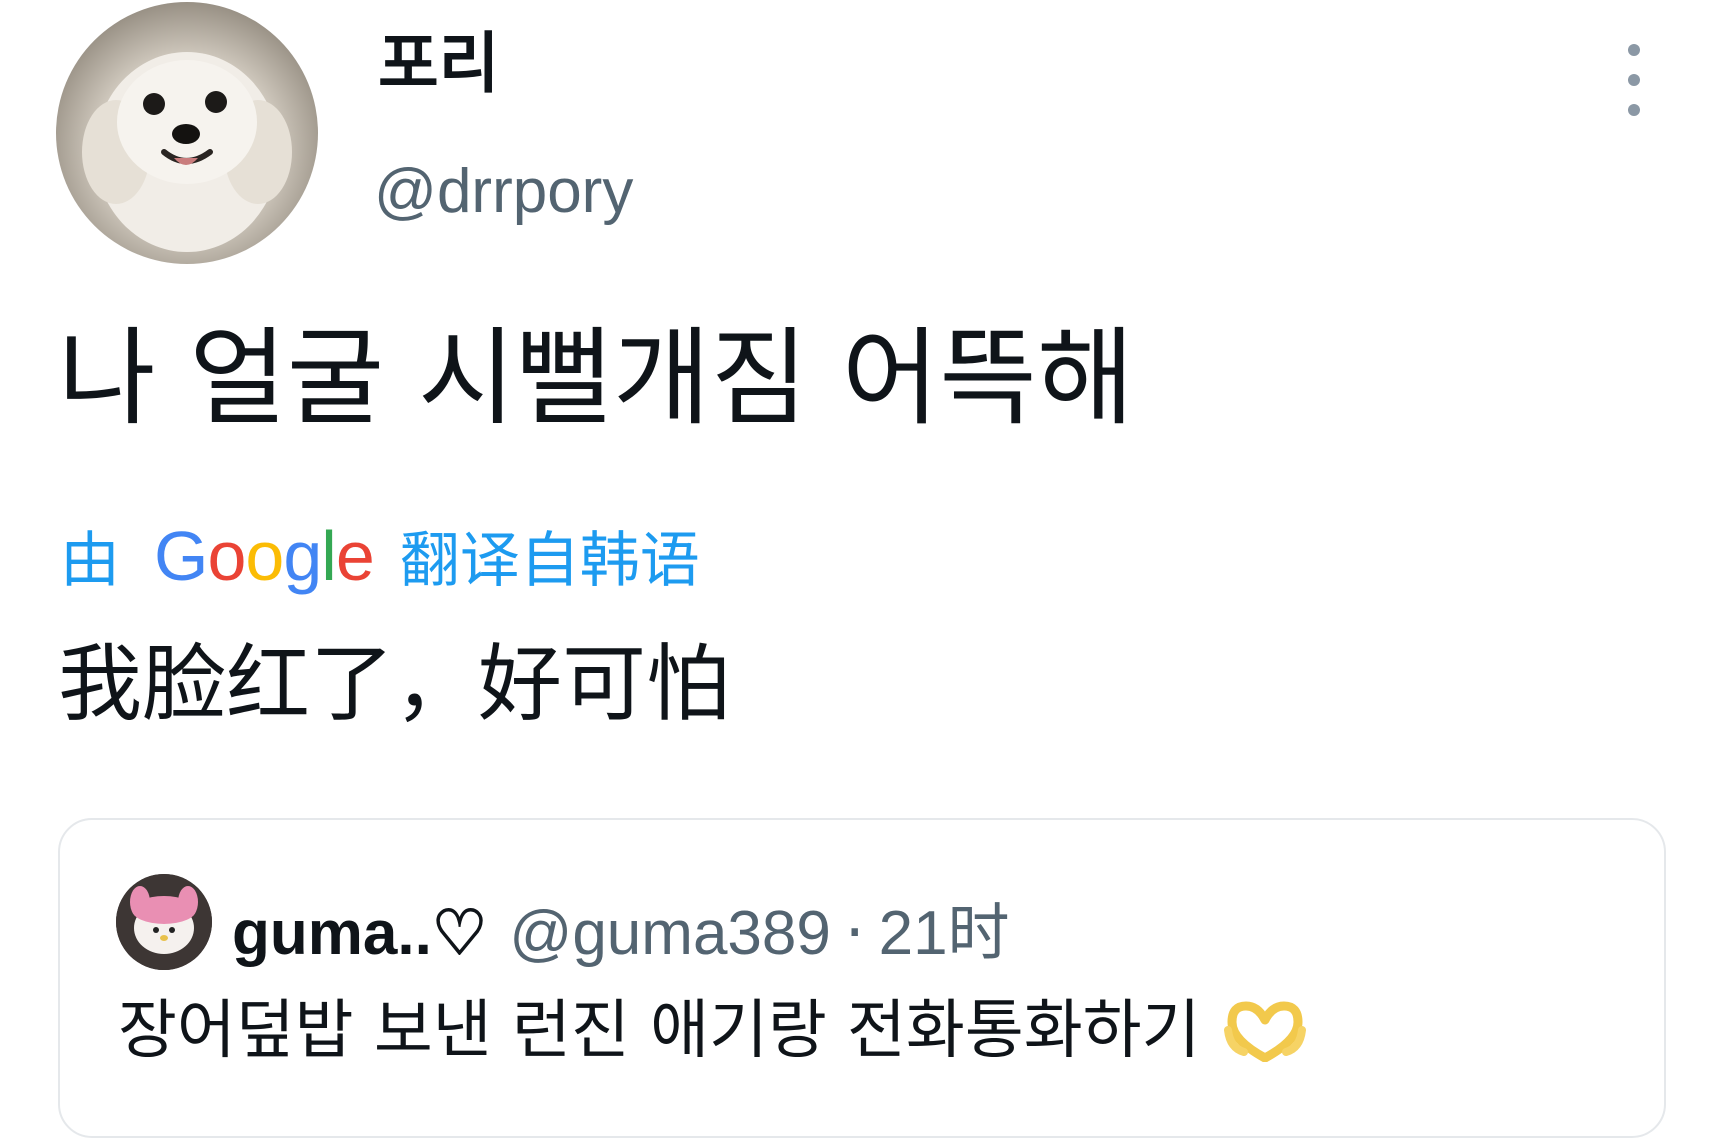  What do you see at coordinates (659, 1031) in the screenshot?
I see `quoted-tweet-text: 장어덮밥 보낸 런진 애기랑 전화통화하기` at bounding box center [659, 1031].